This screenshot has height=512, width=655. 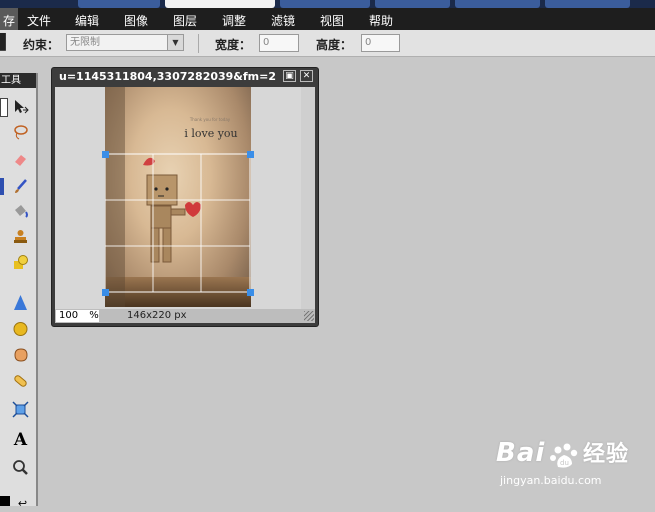 I want to click on height-input: 0, so click(x=380, y=43).